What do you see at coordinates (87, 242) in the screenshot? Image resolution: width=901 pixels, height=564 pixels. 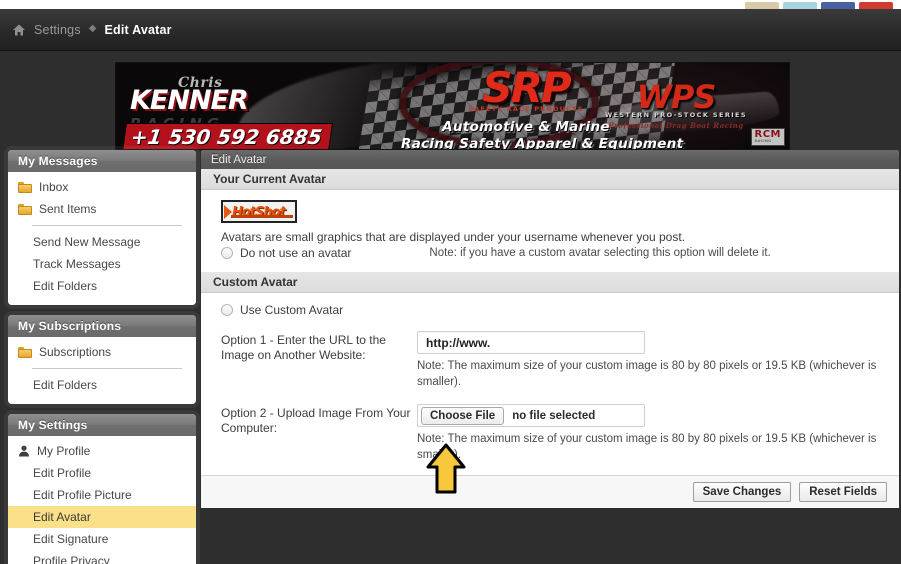 I see `sidebar-item-label: Send New Message` at bounding box center [87, 242].